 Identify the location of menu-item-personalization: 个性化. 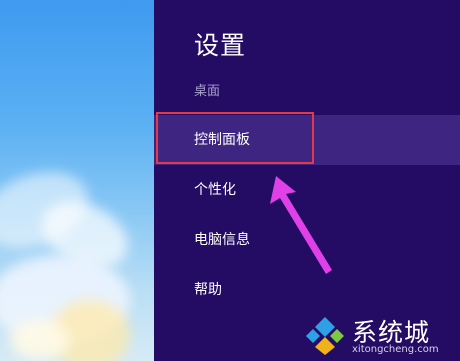
(307, 190).